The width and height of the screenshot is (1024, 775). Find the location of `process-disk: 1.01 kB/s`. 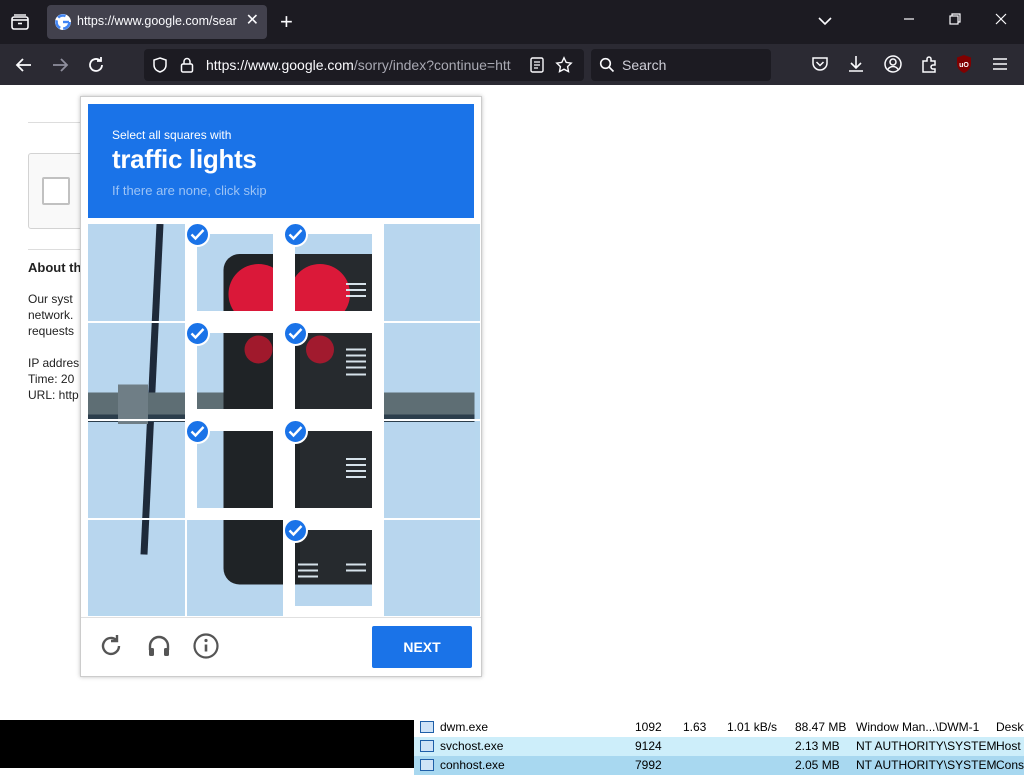

process-disk: 1.01 kB/s is located at coordinates (752, 727).